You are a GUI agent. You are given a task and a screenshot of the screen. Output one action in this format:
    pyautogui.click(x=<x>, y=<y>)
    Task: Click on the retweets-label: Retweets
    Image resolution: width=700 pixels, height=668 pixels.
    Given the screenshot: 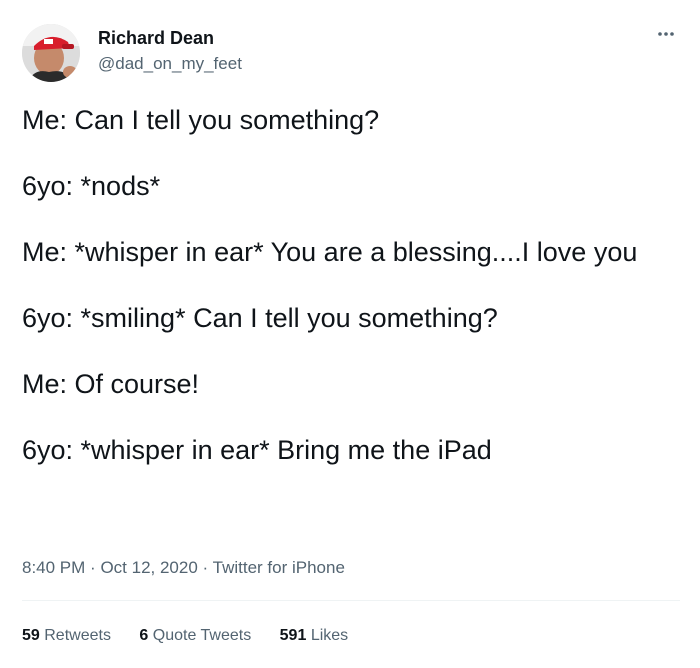 What is the action you would take?
    pyautogui.click(x=77, y=635)
    